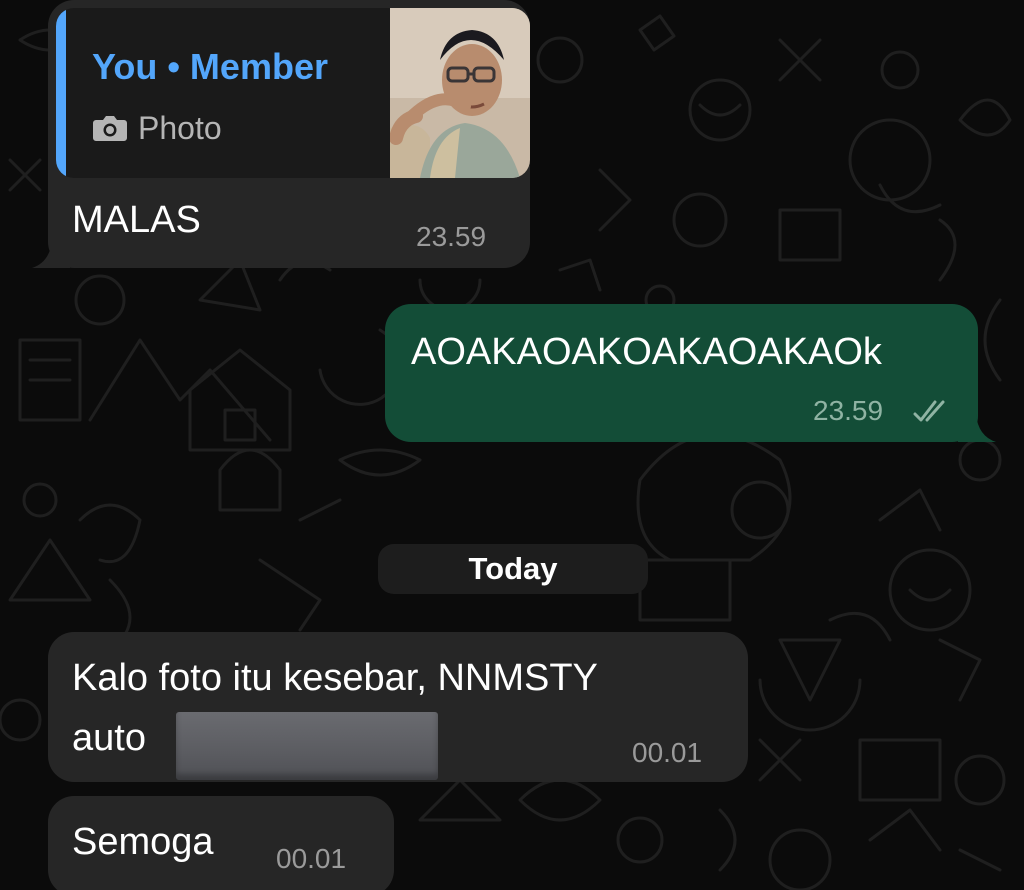  Describe the element at coordinates (307, 746) in the screenshot. I see `redaction-box` at that location.